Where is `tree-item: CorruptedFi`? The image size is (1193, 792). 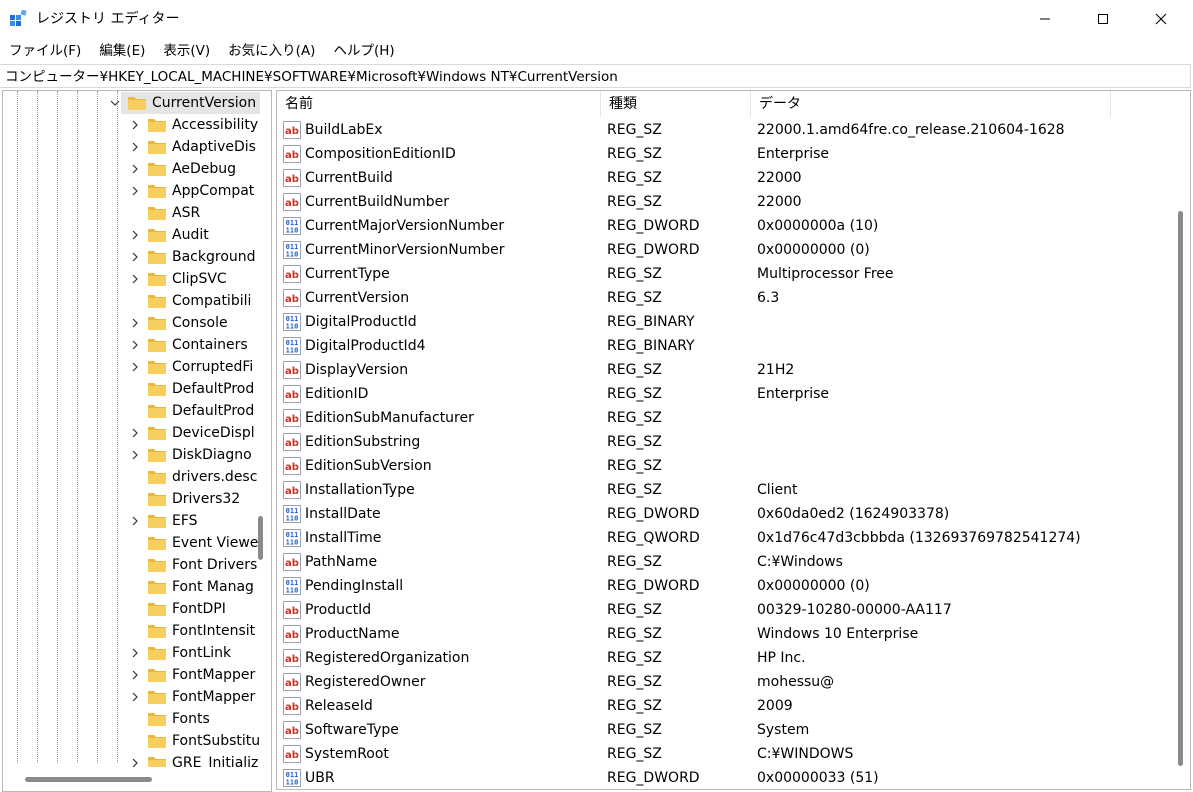
tree-item: CorruptedFi is located at coordinates (191, 367).